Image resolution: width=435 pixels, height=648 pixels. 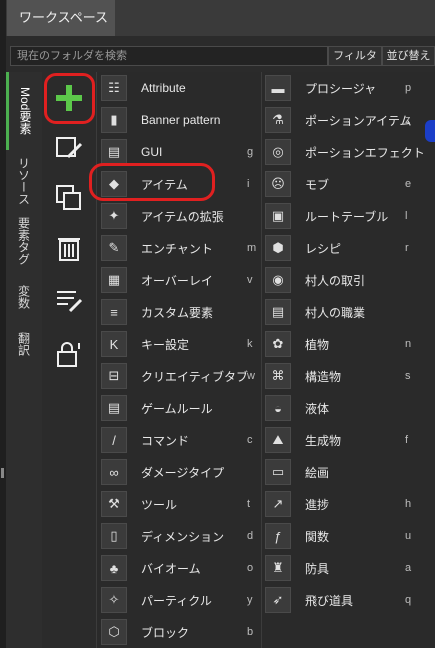 What do you see at coordinates (24, 297) in the screenshot?
I see `tab-variables: 変数` at bounding box center [24, 297].